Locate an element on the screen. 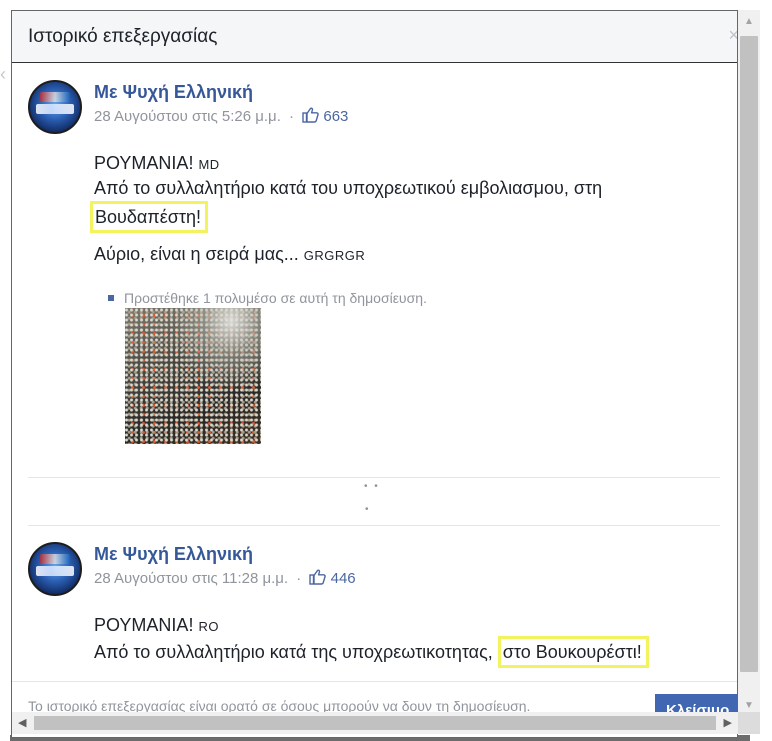 The image size is (772, 741). horizontal-scroll-thumb is located at coordinates (375, 723).